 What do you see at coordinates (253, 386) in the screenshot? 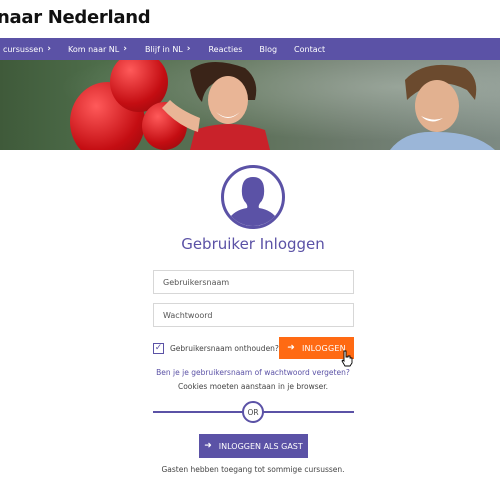
I see `cookies-note: Cookies moeten aanstaan in je browser.` at bounding box center [253, 386].